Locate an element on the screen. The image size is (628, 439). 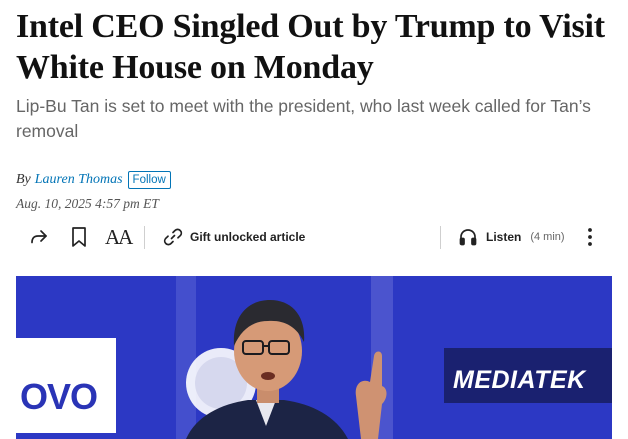
listen-duration: (4 min) is located at coordinates (547, 237).